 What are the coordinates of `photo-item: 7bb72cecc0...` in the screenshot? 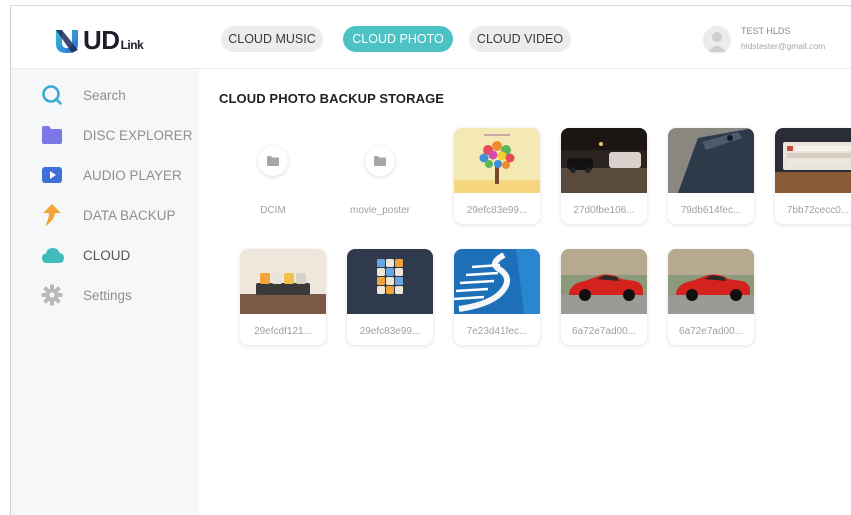 It's located at (813, 176).